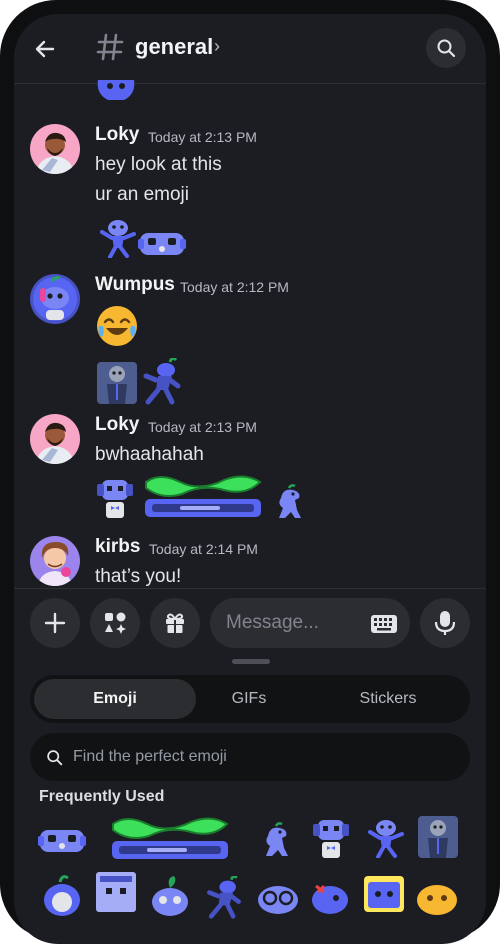 The height and width of the screenshot is (944, 500). I want to click on frequently-used-heading: Frequently Used, so click(102, 796).